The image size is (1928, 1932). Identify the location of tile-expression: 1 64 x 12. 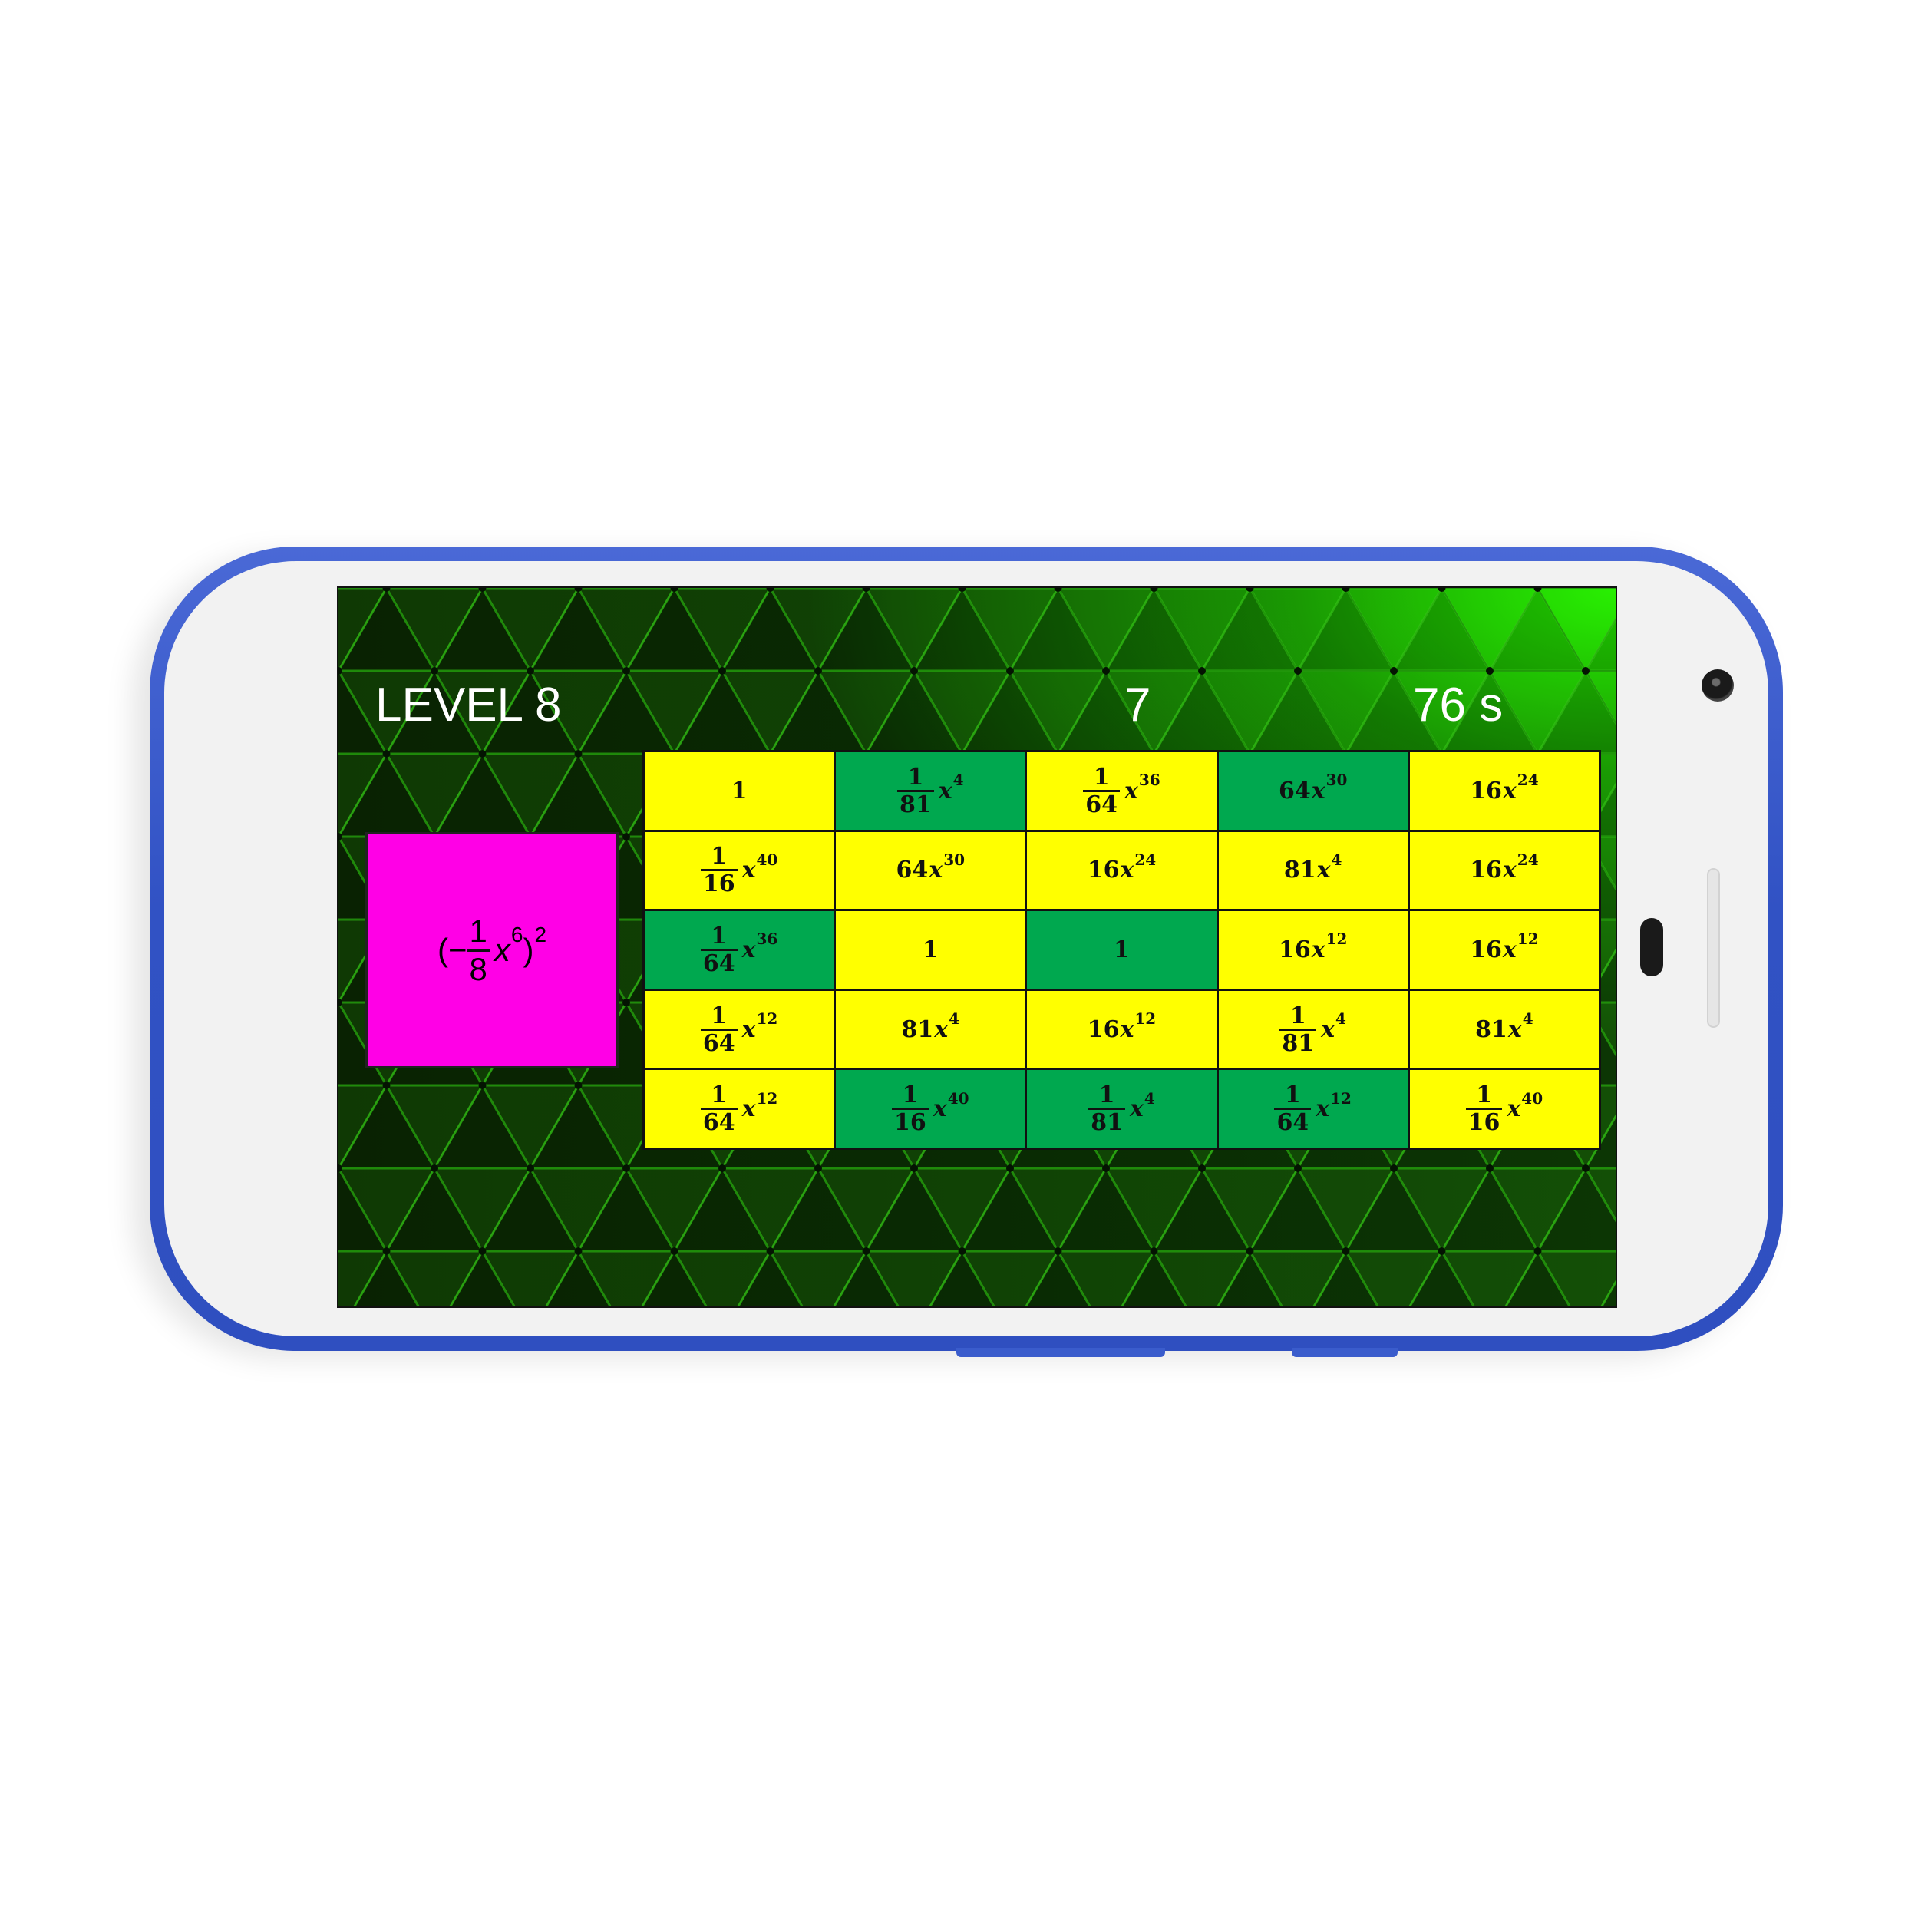
(739, 1108).